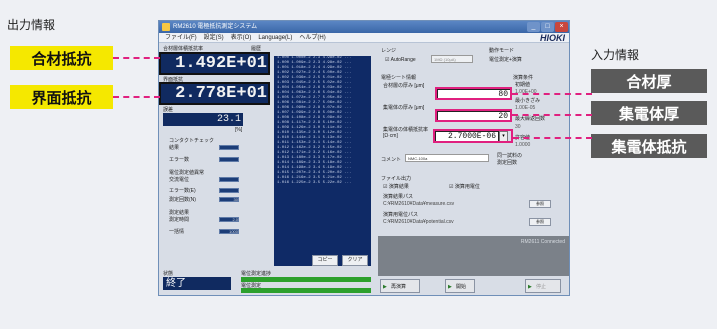 The image size is (717, 329). I want to click on file-potential-checkbox: ☑ 演算用電位, so click(464, 187).